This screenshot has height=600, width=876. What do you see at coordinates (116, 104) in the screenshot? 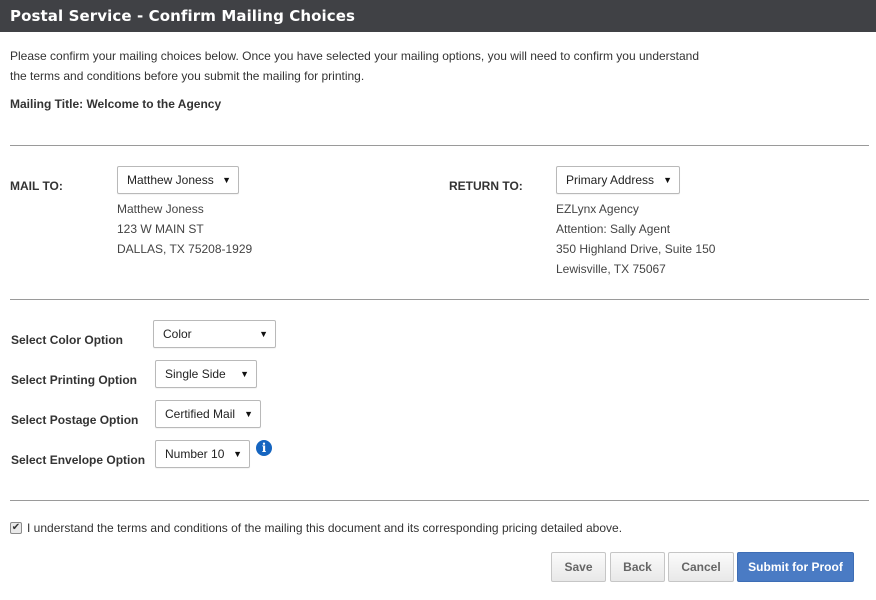
I see `mailing-title: Mailing Title: Welcome to the Agency` at bounding box center [116, 104].